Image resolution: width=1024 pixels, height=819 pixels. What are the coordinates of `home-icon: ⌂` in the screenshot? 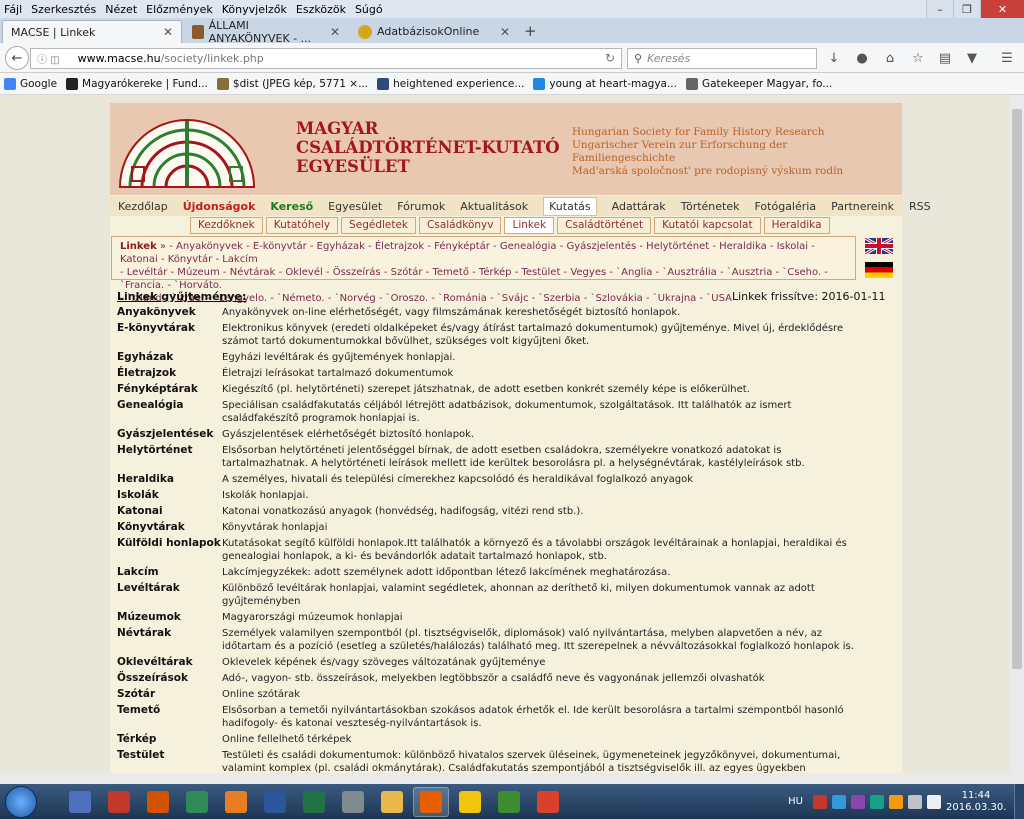 It's located at (890, 58).